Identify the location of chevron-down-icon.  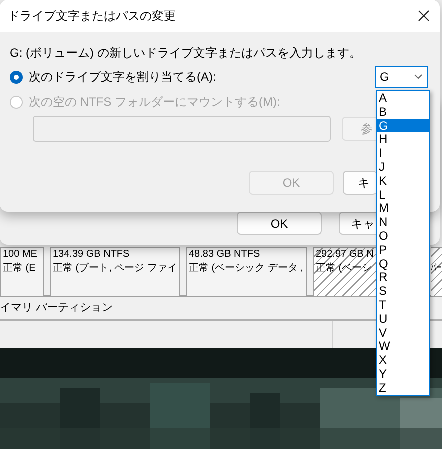
(418, 77).